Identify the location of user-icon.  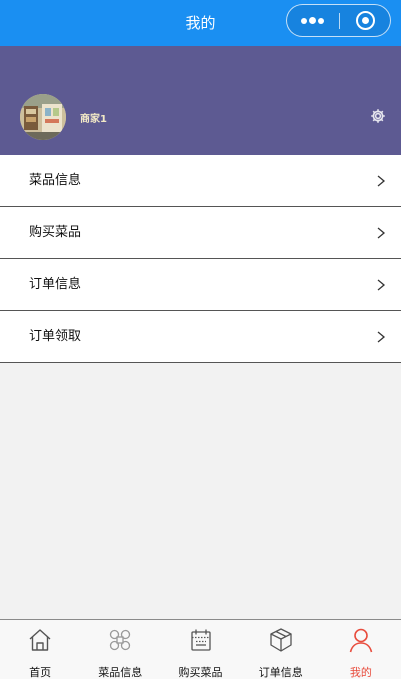
(361, 640).